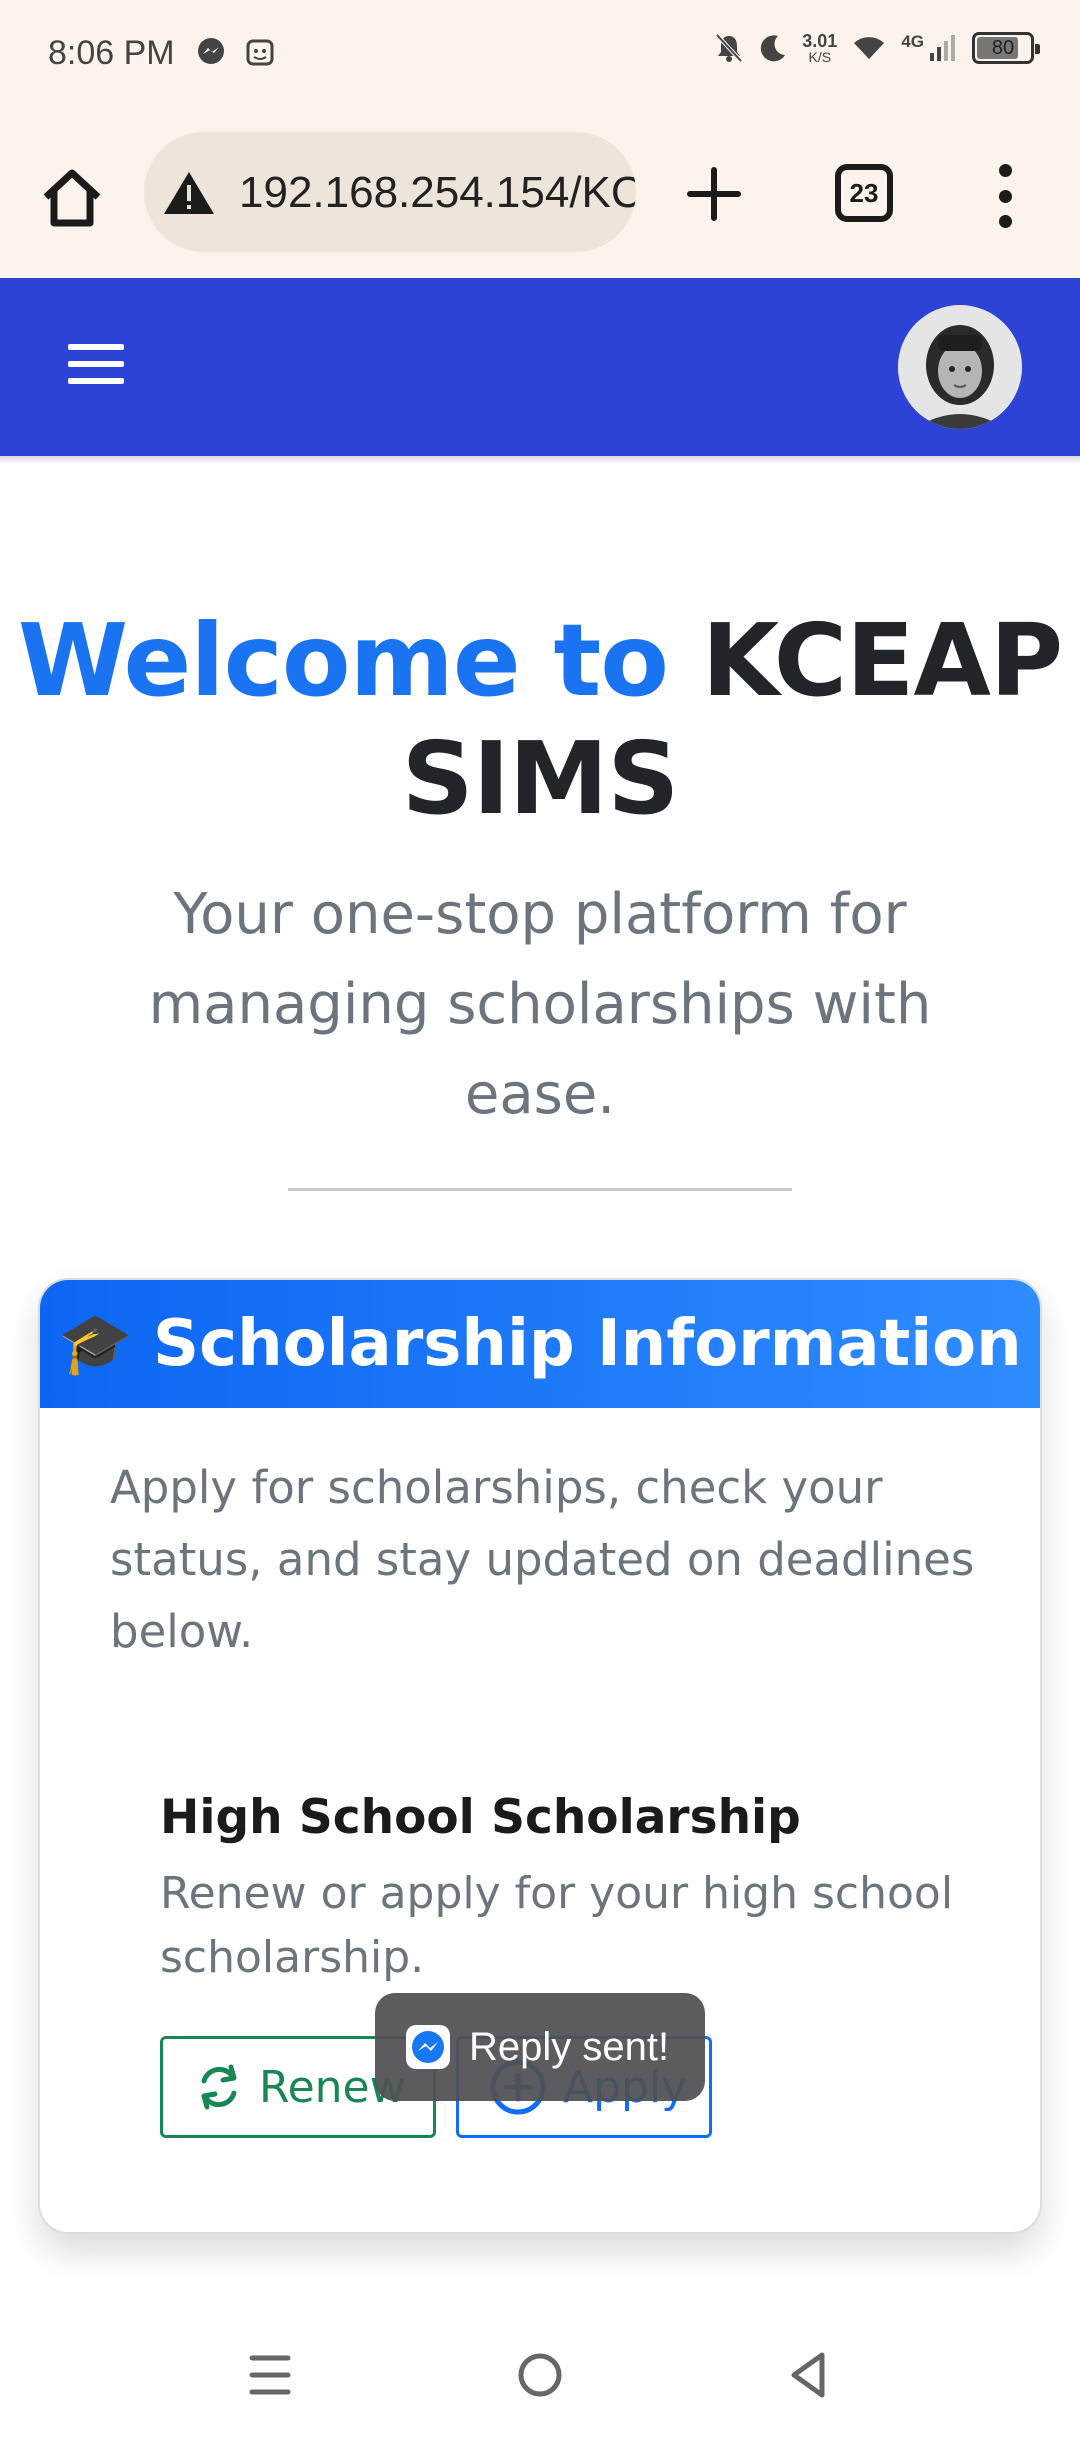  Describe the element at coordinates (569, 2046) in the screenshot. I see `toast-text: Reply sent!` at that location.